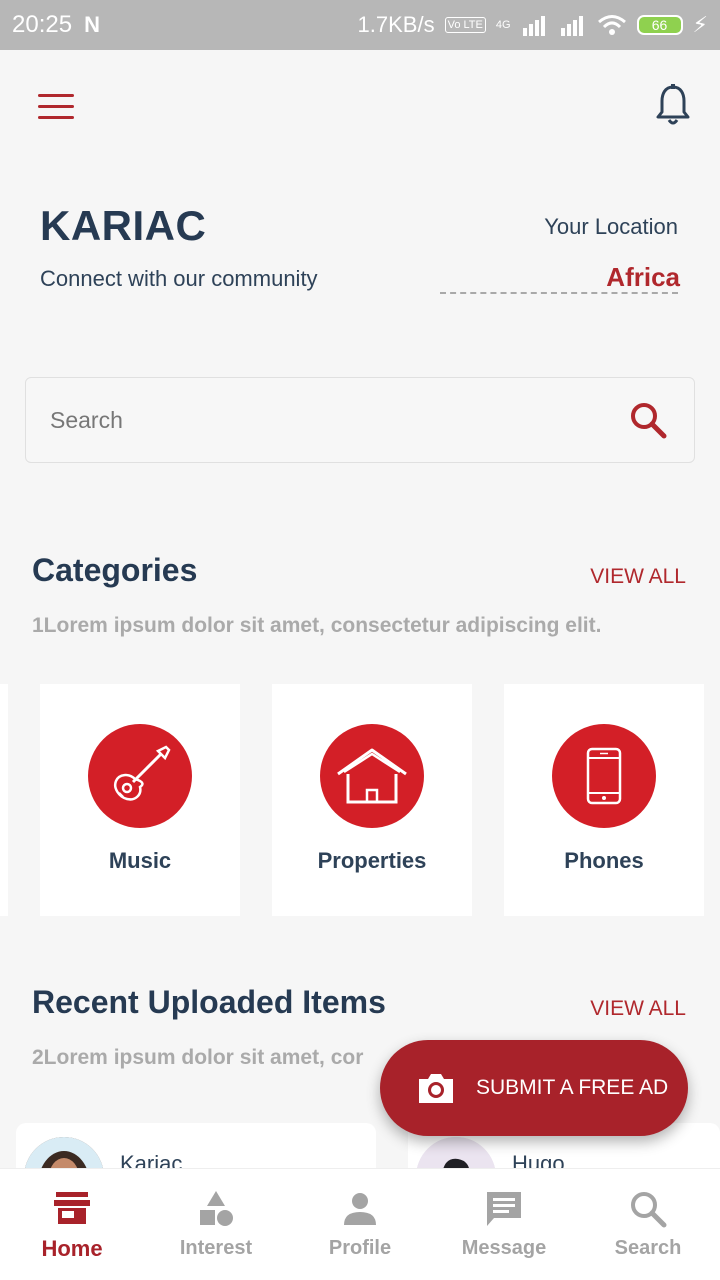 The height and width of the screenshot is (1280, 720). I want to click on submit-ad-button: SUBMIT A FREE AD, so click(534, 1088).